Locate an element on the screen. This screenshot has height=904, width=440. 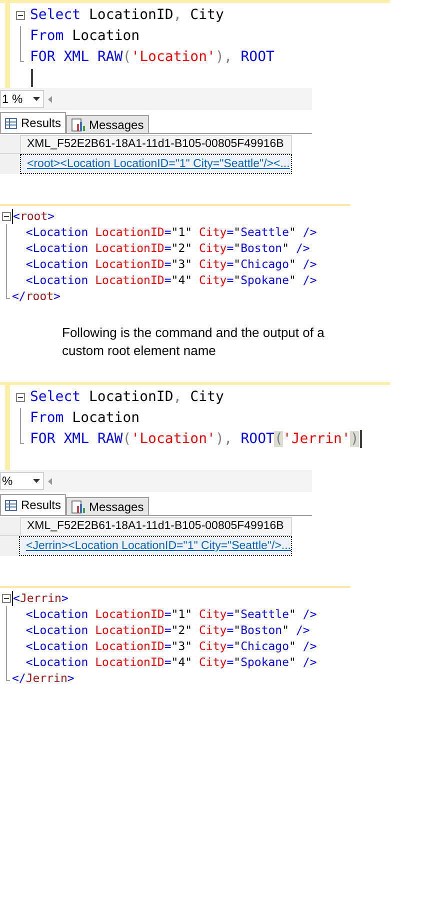
zoom-dropdown: 1 % is located at coordinates (22, 99).